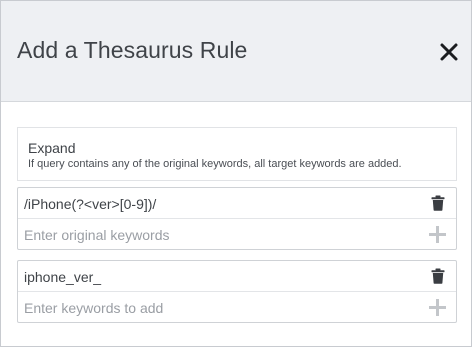 This screenshot has width=472, height=347. Describe the element at coordinates (52, 148) in the screenshot. I see `rule-type-name: Expand` at that location.